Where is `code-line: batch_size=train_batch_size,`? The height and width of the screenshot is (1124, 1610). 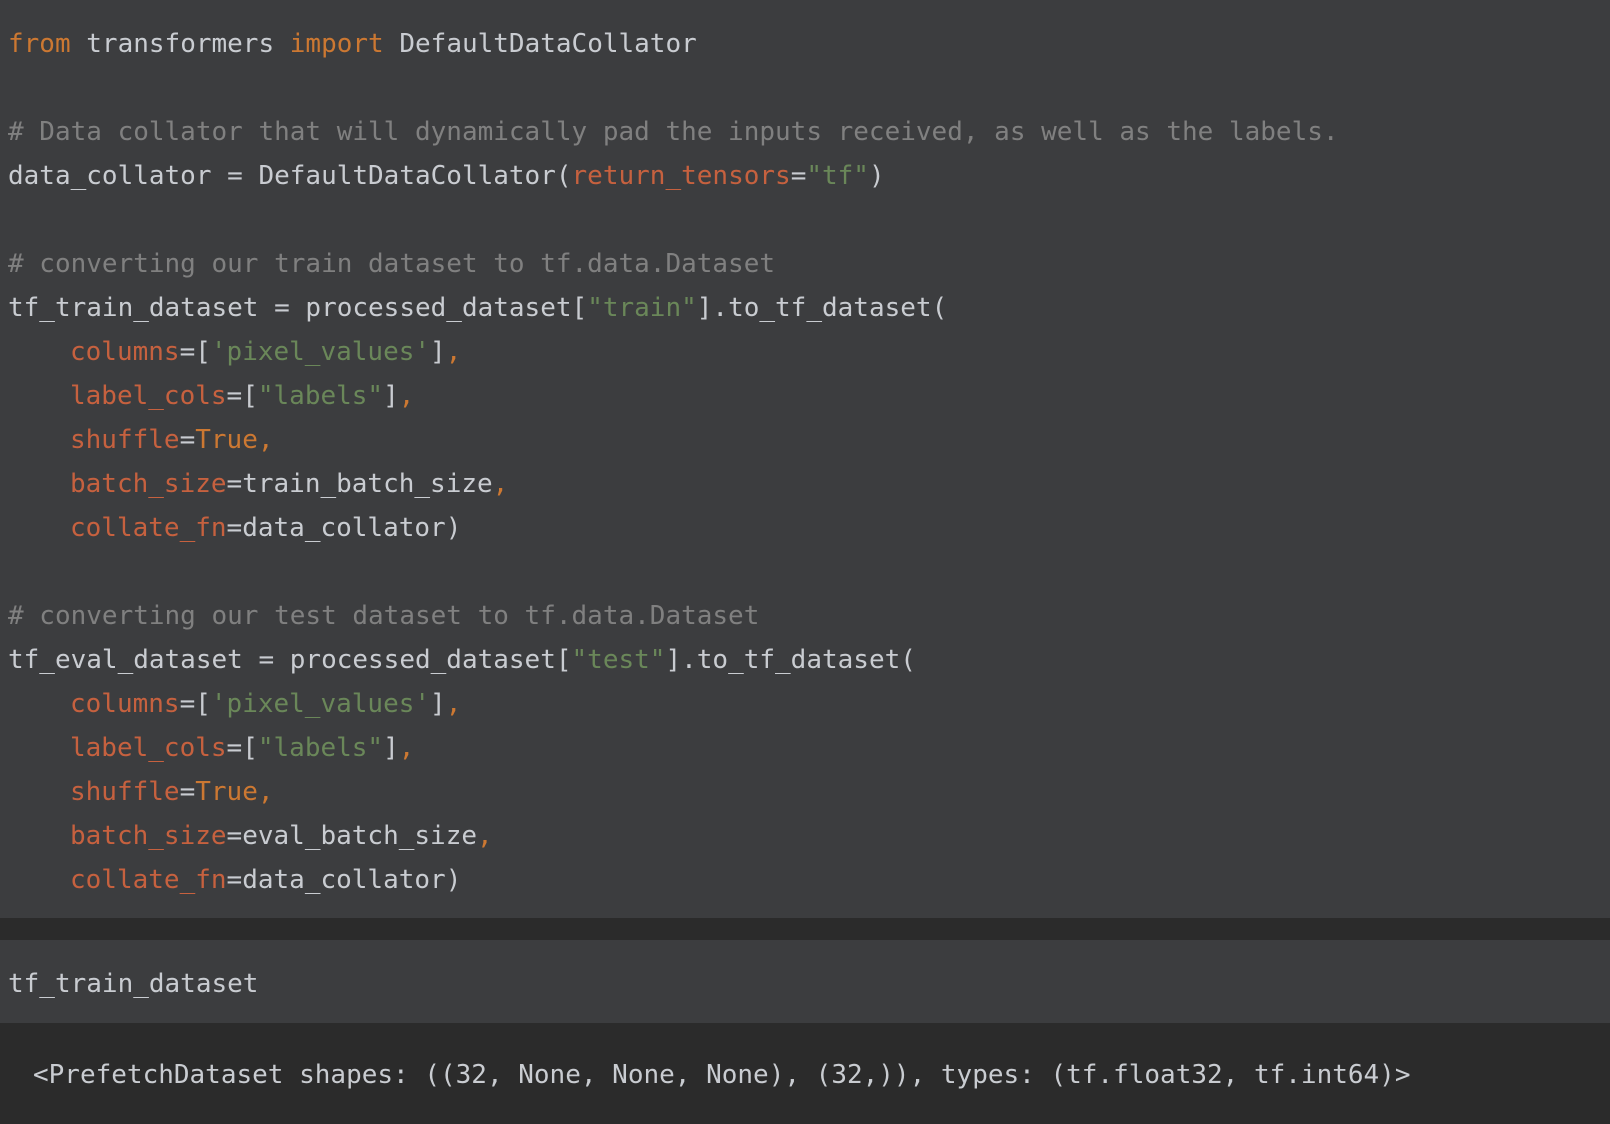 code-line: batch_size=train_batch_size, is located at coordinates (805, 484).